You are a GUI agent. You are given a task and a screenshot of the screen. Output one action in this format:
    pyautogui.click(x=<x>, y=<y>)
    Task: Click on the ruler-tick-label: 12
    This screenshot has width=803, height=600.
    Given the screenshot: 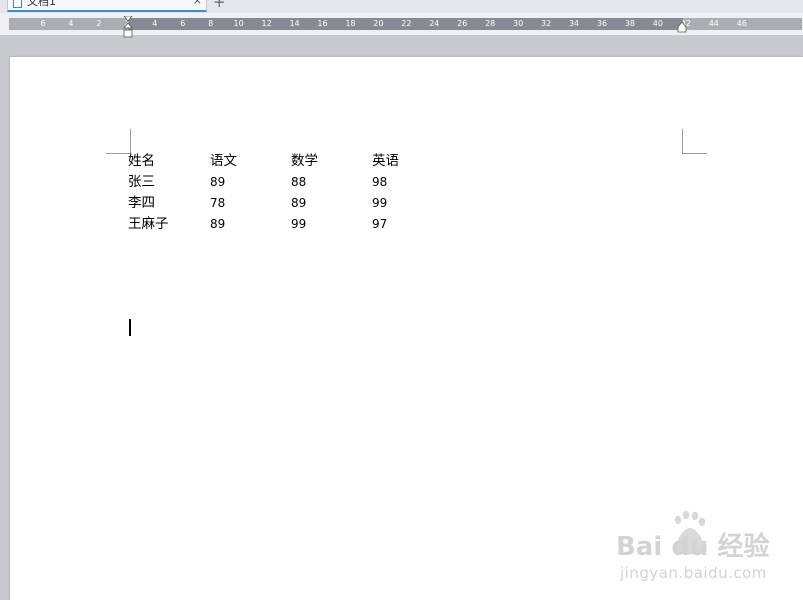 What is the action you would take?
    pyautogui.click(x=266, y=23)
    